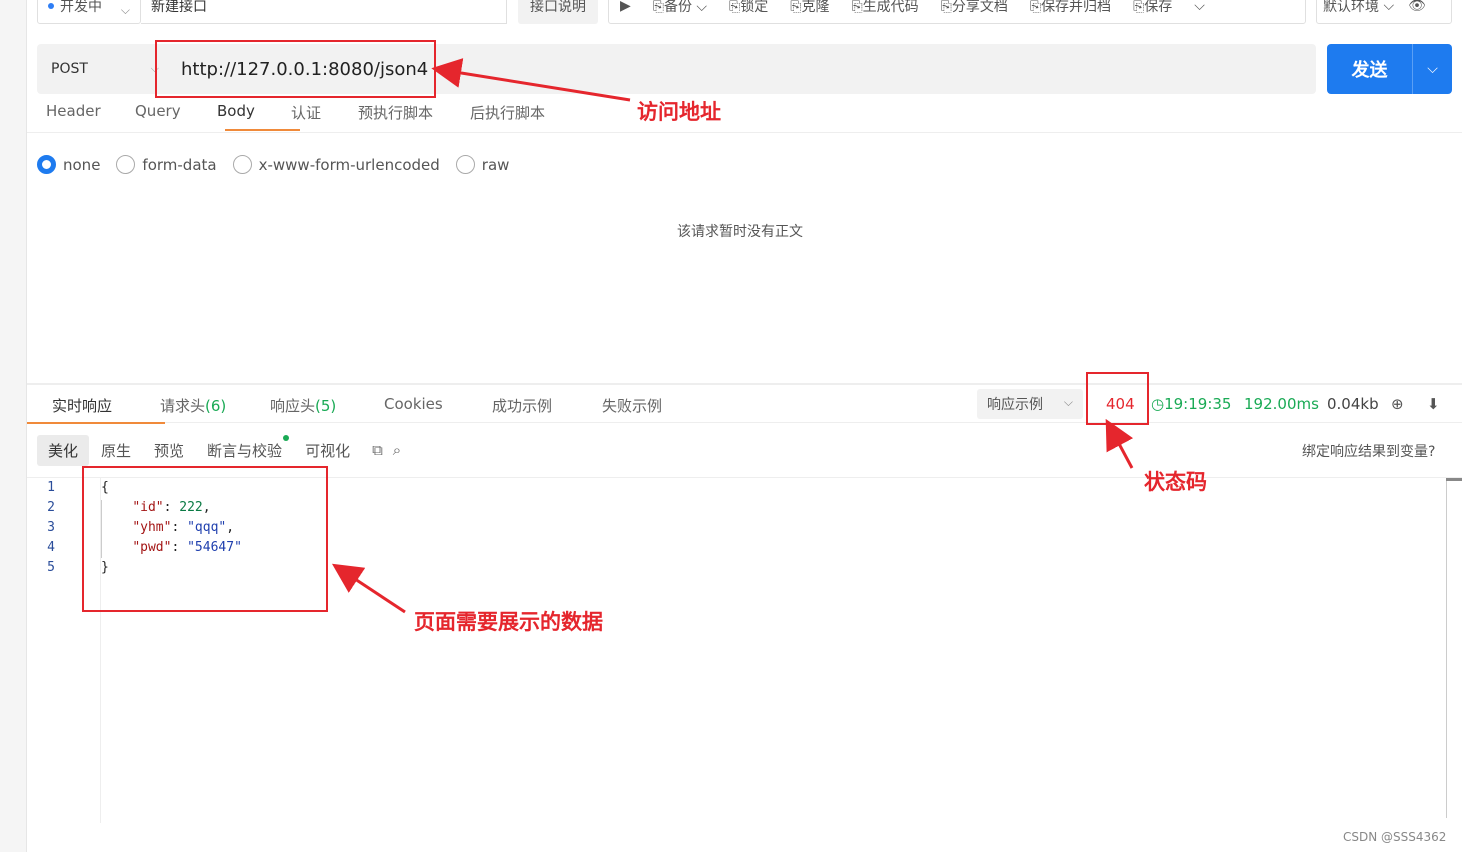  I want to click on backup-button: ⎘备份 ⌵, so click(680, 8).